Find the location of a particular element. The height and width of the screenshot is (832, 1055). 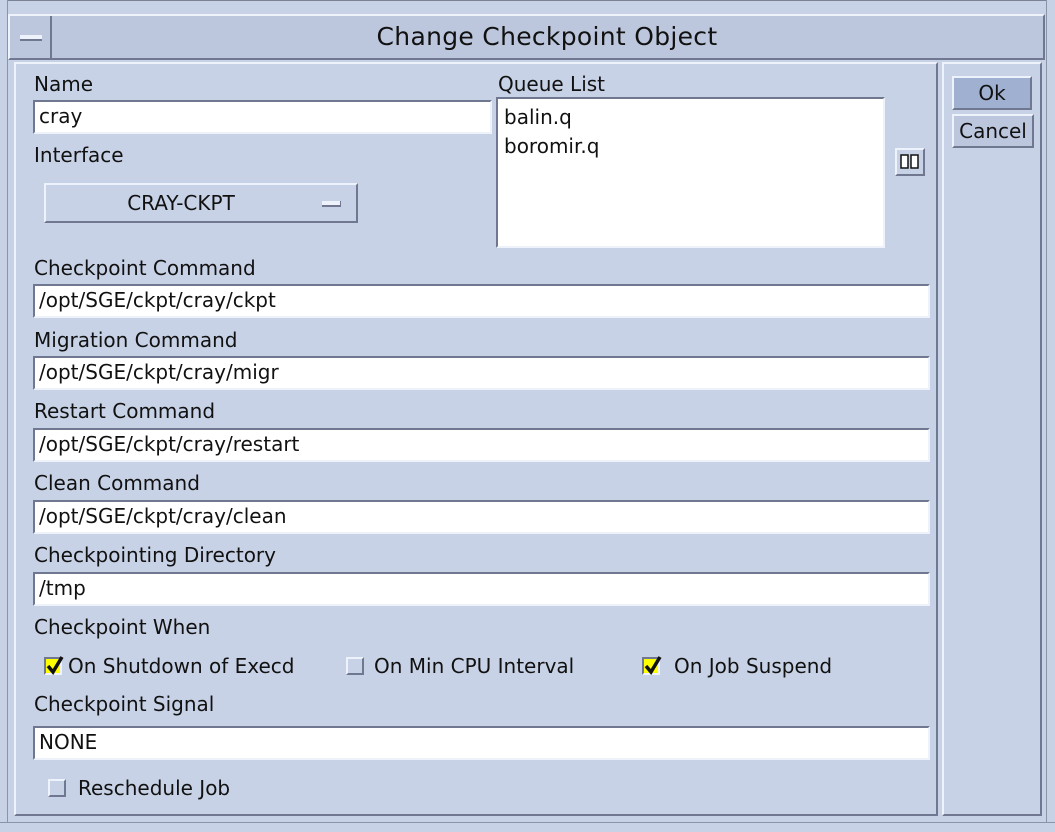

interface-label: Interface is located at coordinates (79, 155).